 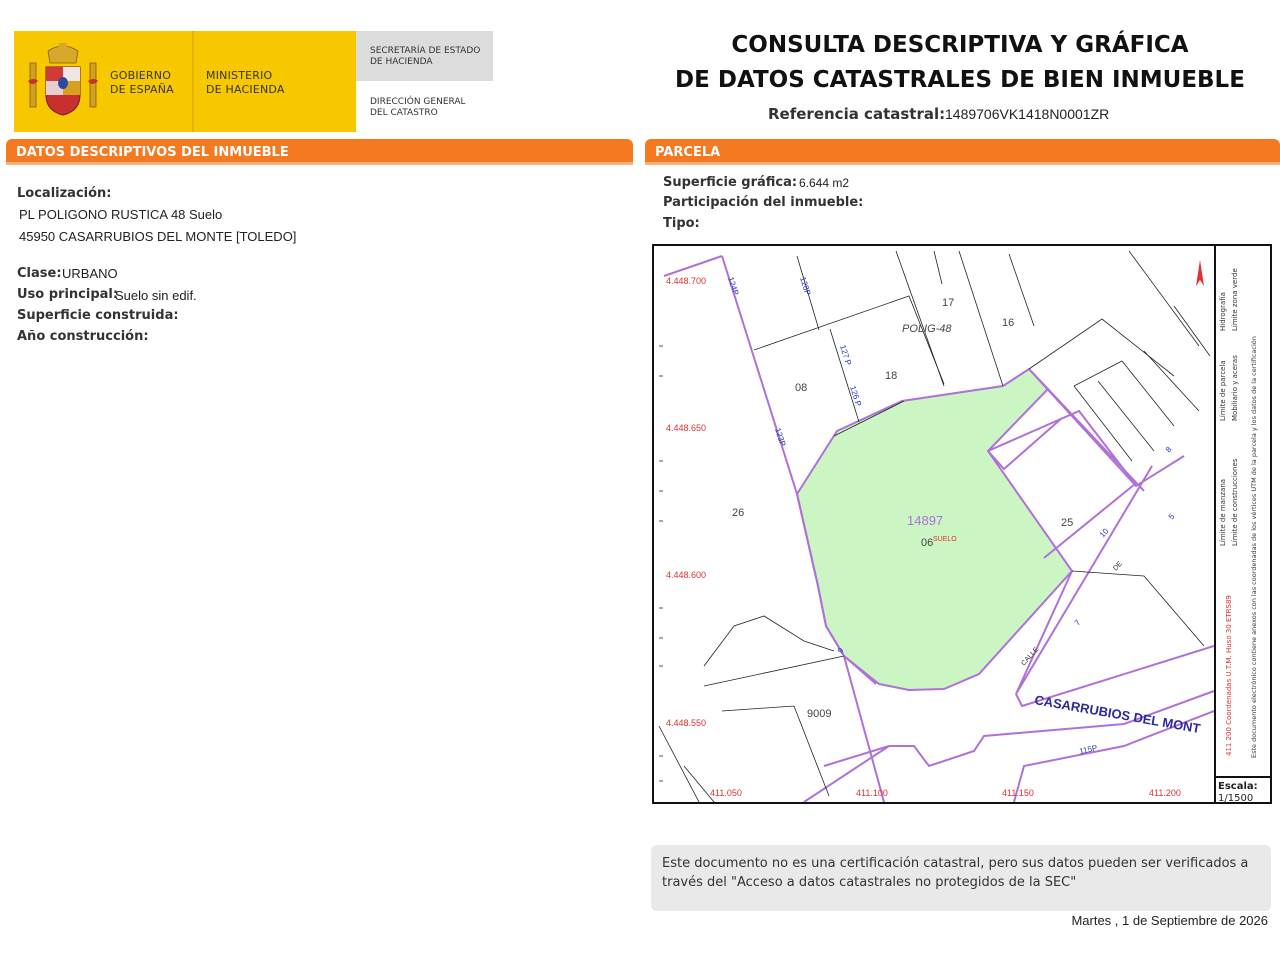 I want to click on road-128p: 128P, so click(x=805, y=286).